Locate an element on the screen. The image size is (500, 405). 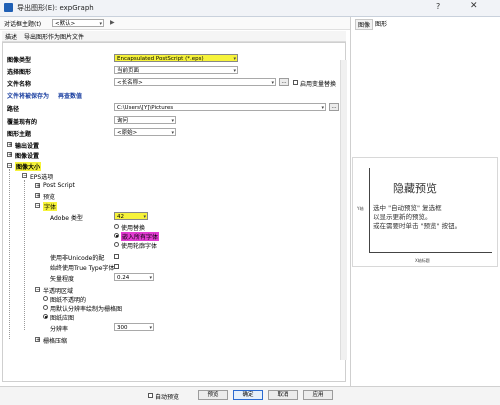
preview-button: 预览 is located at coordinates (213, 395).